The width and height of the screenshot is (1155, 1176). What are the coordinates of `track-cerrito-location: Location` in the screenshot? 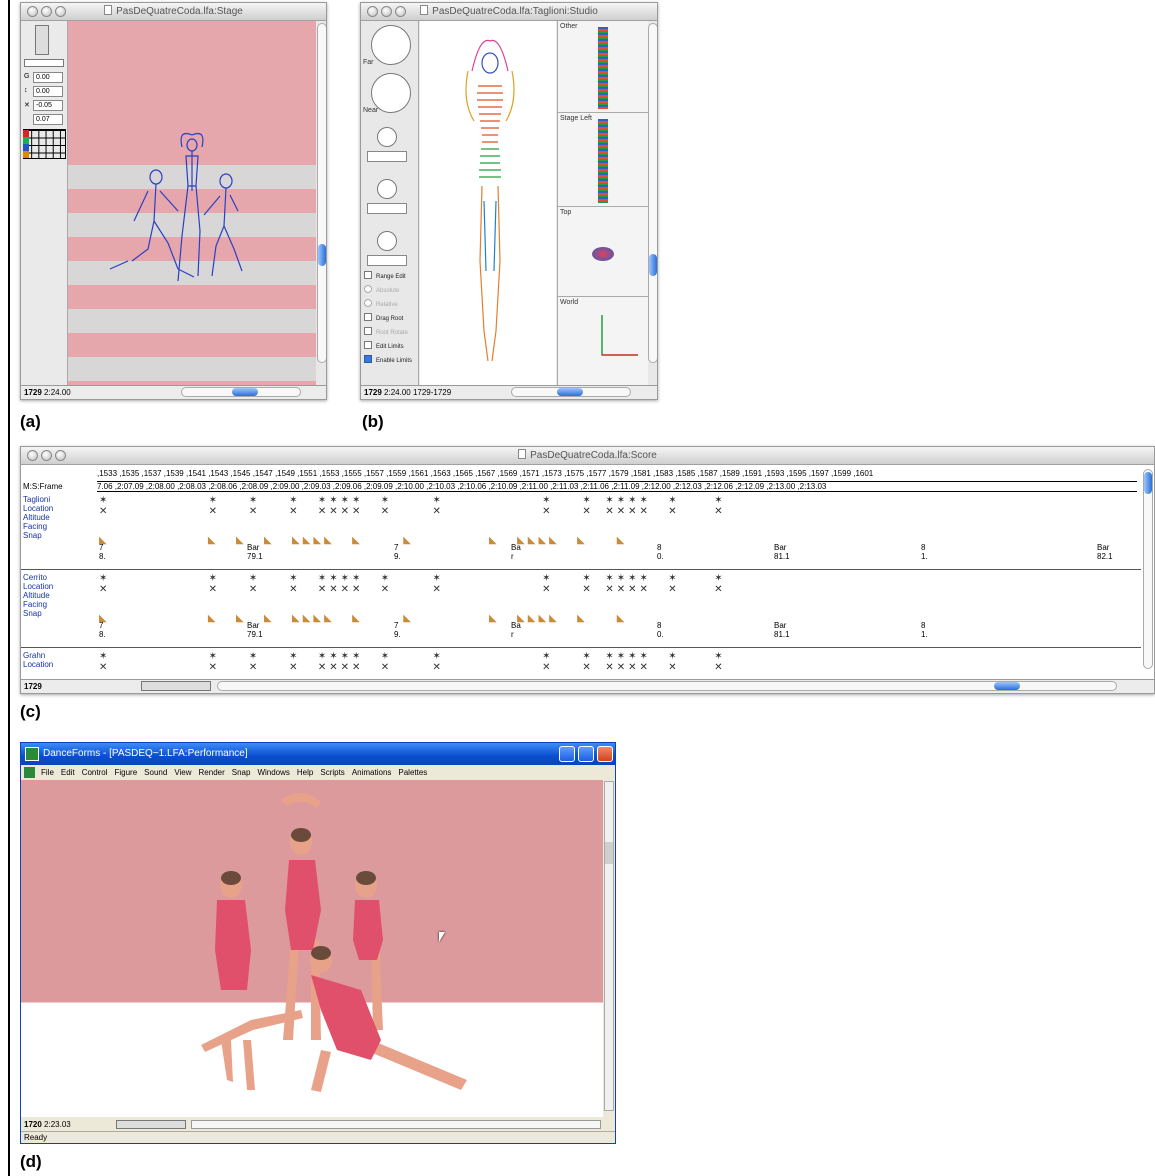 It's located at (38, 586).